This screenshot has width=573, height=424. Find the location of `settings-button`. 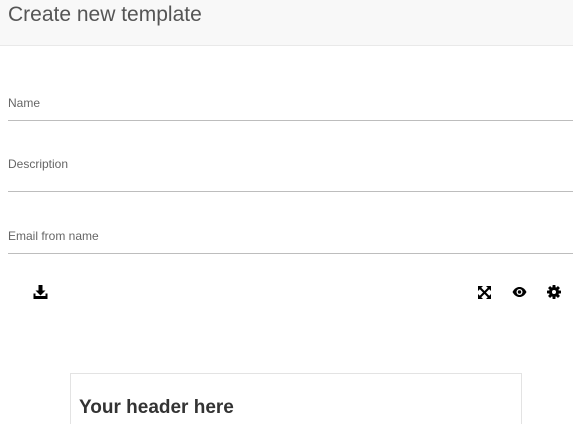

settings-button is located at coordinates (554, 292).